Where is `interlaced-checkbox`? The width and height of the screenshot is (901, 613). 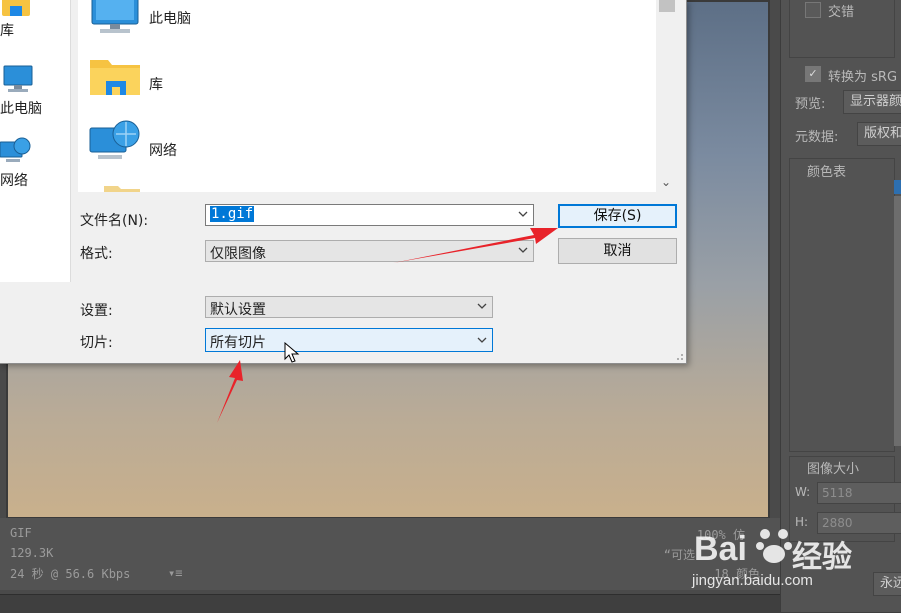 interlaced-checkbox is located at coordinates (813, 10).